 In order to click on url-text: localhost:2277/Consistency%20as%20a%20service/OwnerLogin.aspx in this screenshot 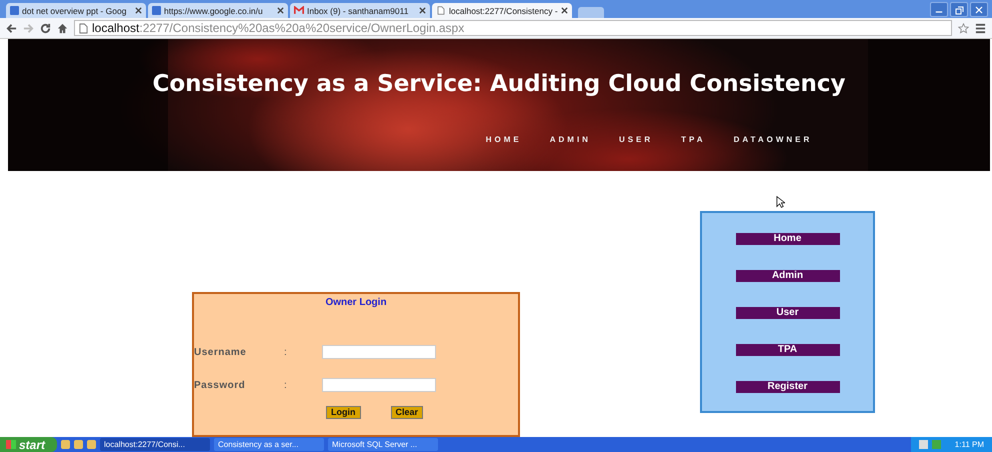, I will do `click(278, 28)`.